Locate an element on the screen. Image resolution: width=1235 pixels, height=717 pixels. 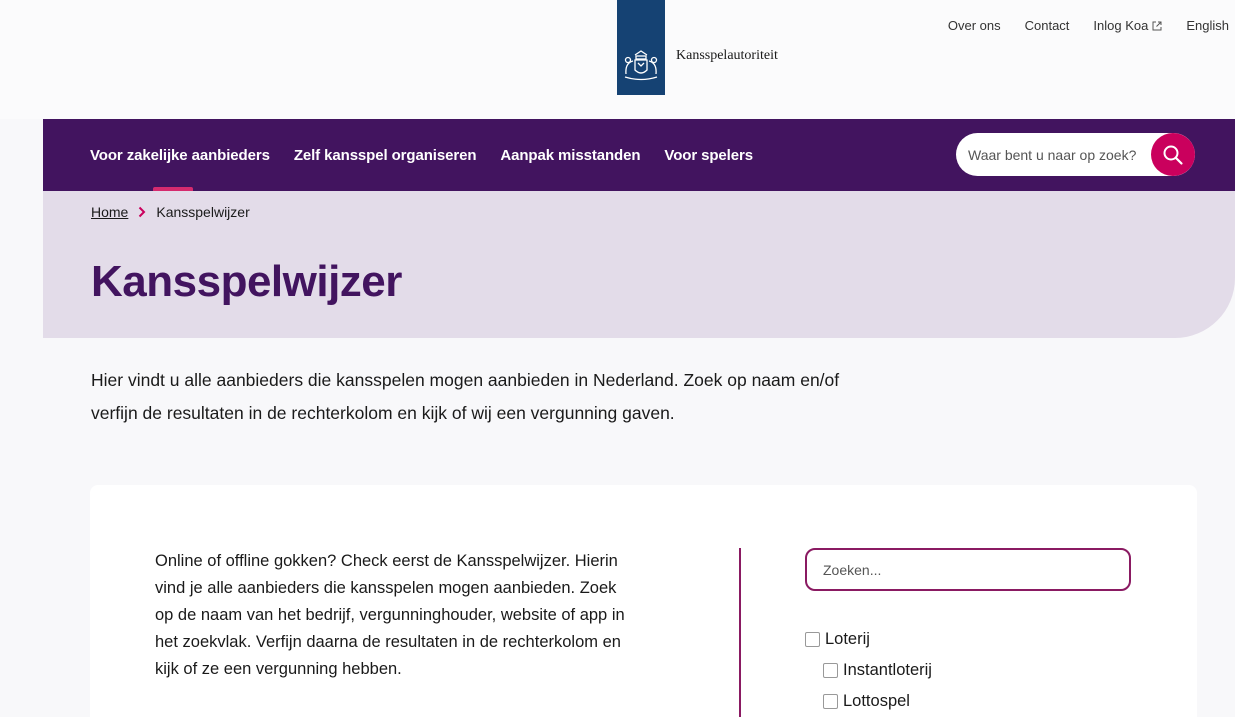
filter-loterij-checkbox is located at coordinates (812, 639).